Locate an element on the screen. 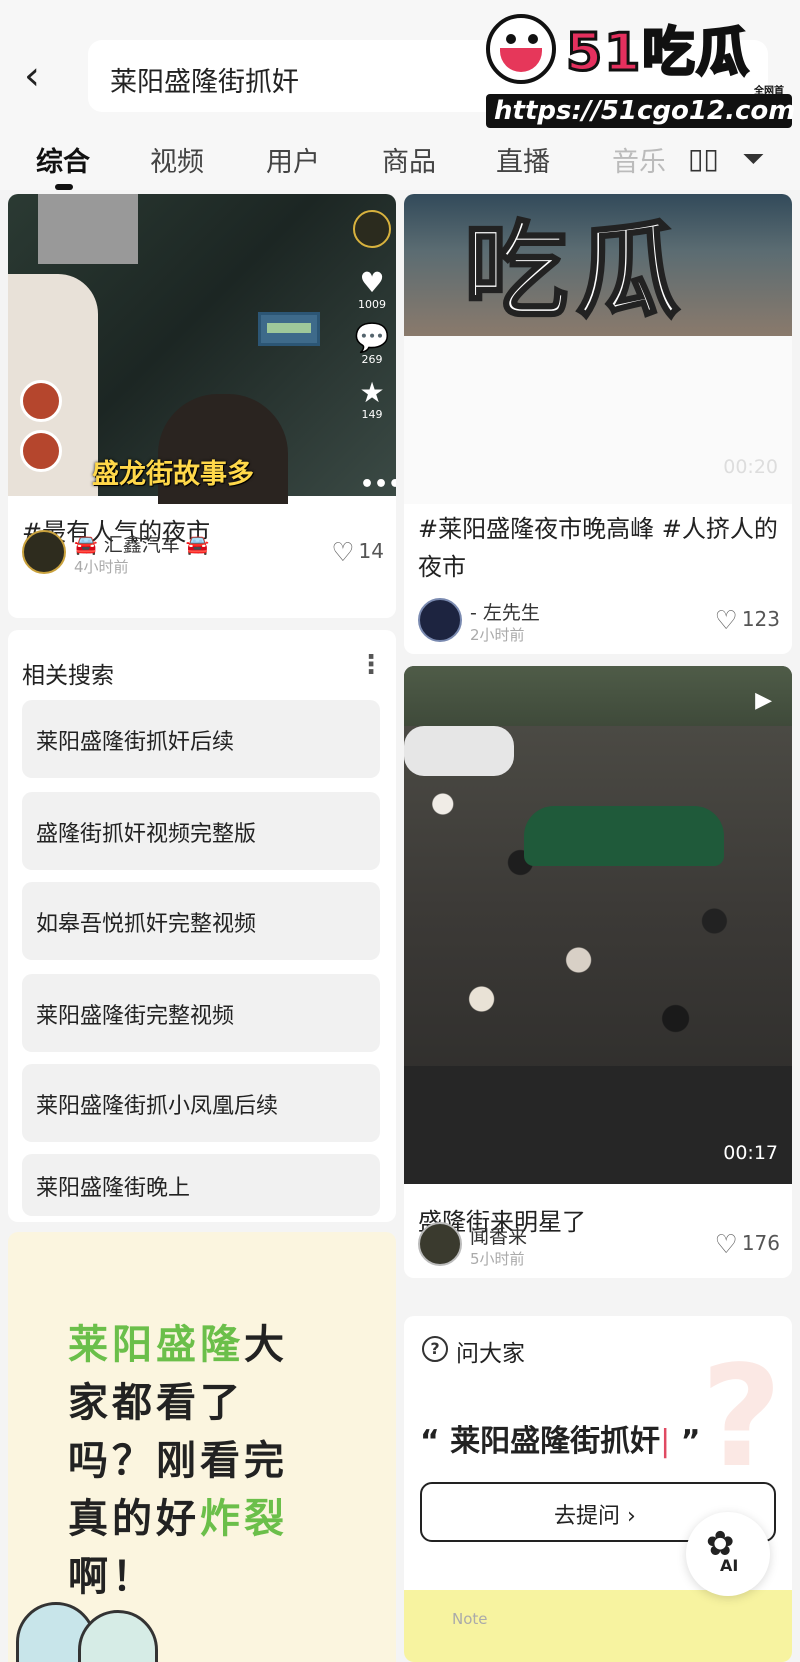 The height and width of the screenshot is (1662, 800). ask-label: 问大家 is located at coordinates (490, 1354).